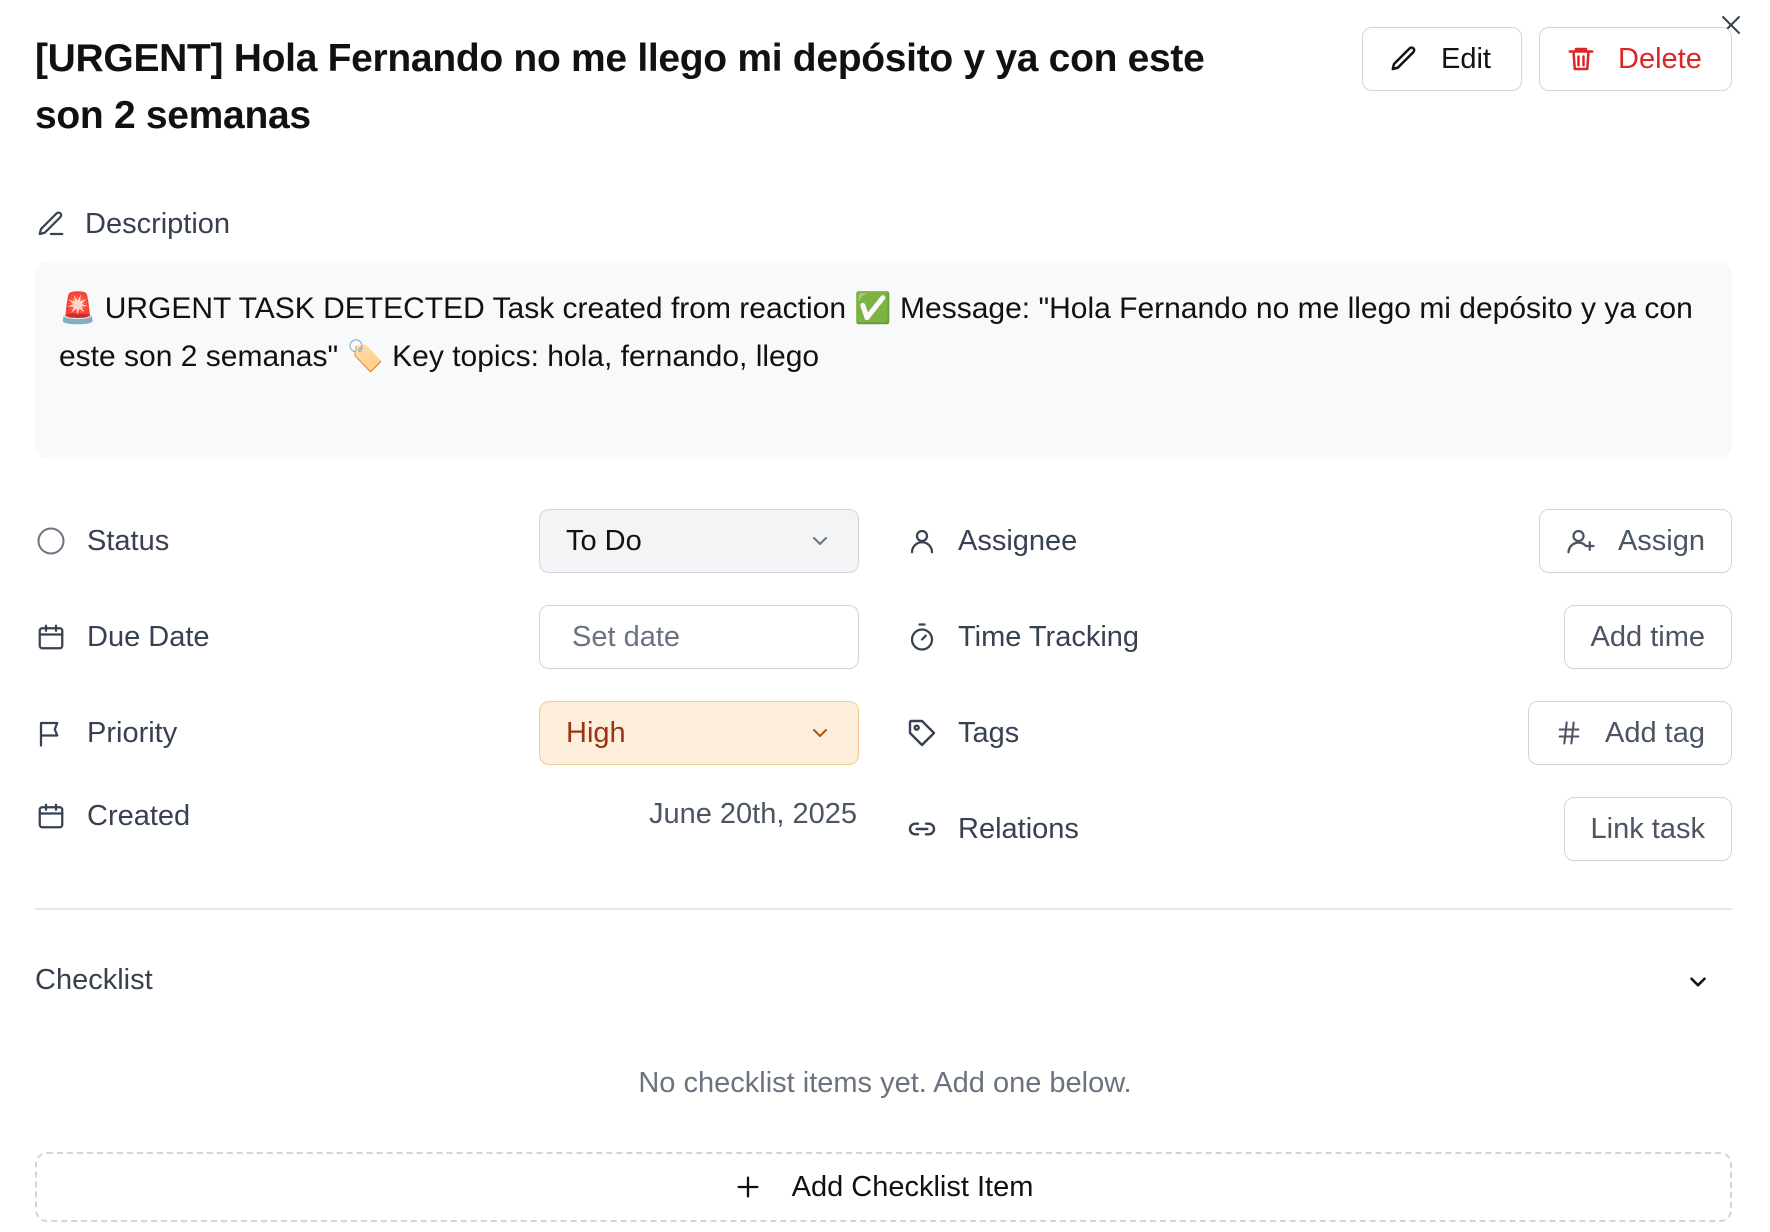  Describe the element at coordinates (1661, 540) in the screenshot. I see `assign-button-label: Assign` at that location.